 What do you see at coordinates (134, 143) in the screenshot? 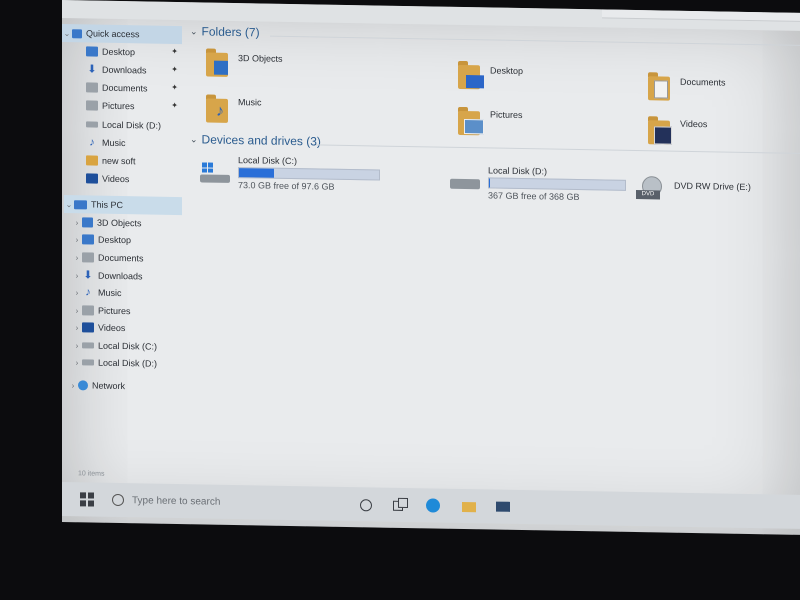
I see `nav-quick-music: ♪ Music` at bounding box center [134, 143].